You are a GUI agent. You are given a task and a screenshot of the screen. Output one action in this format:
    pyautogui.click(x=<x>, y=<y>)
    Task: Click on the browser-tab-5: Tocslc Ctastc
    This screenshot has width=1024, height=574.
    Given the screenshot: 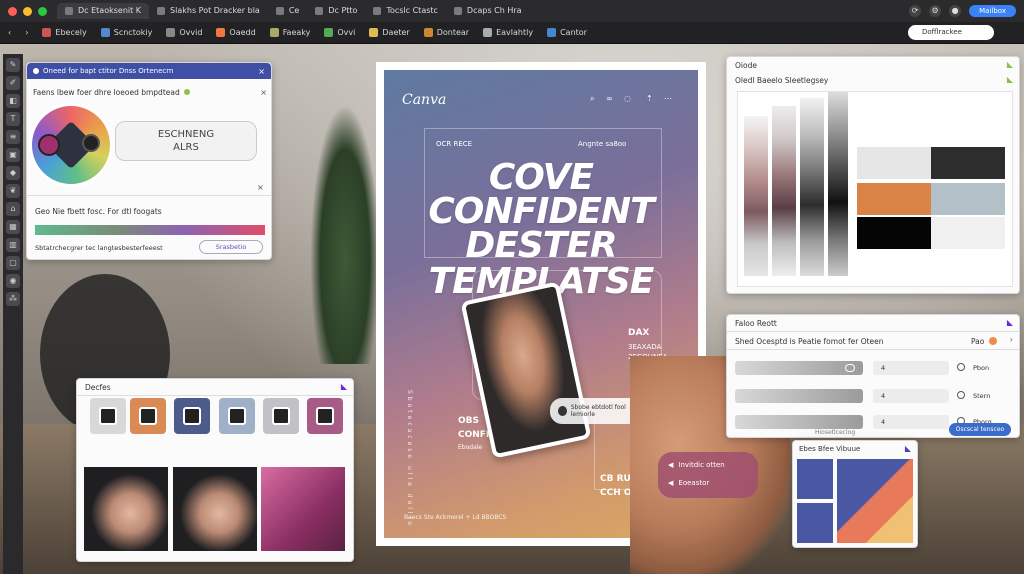 What is the action you would take?
    pyautogui.click(x=405, y=11)
    